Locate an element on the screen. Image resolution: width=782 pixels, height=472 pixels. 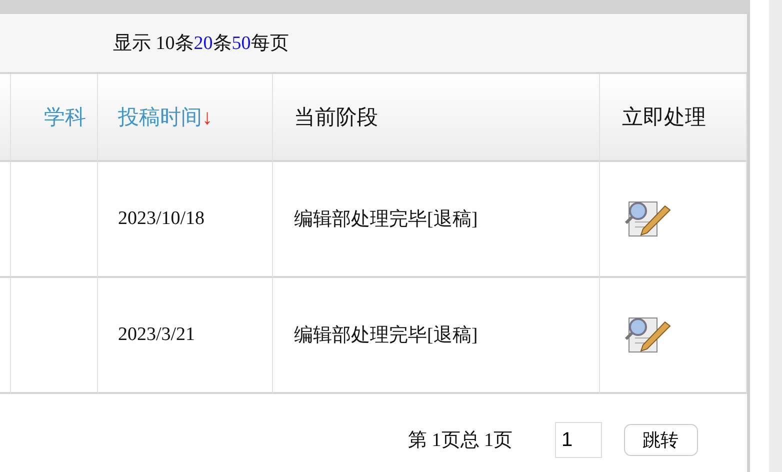
page-size-link: 20 is located at coordinates (203, 43).